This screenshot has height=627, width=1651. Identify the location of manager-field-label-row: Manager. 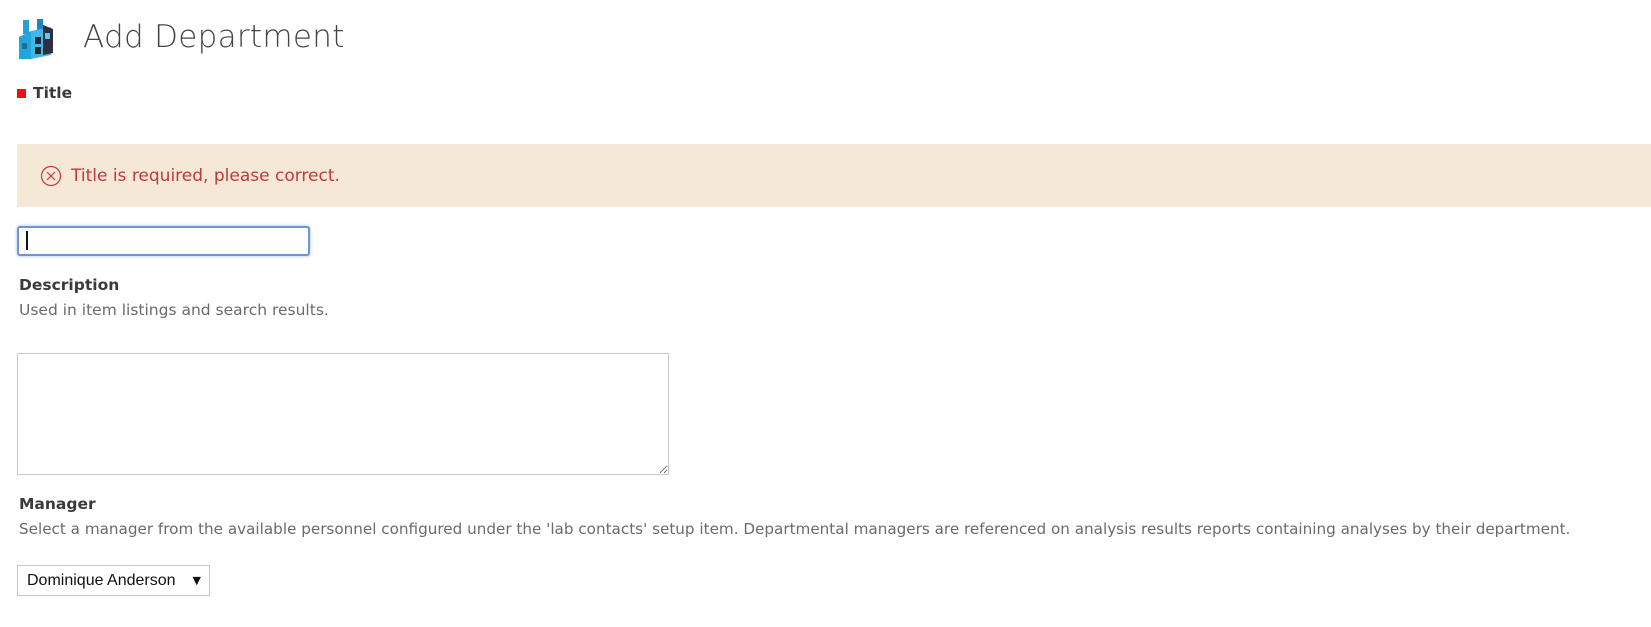
(57, 504).